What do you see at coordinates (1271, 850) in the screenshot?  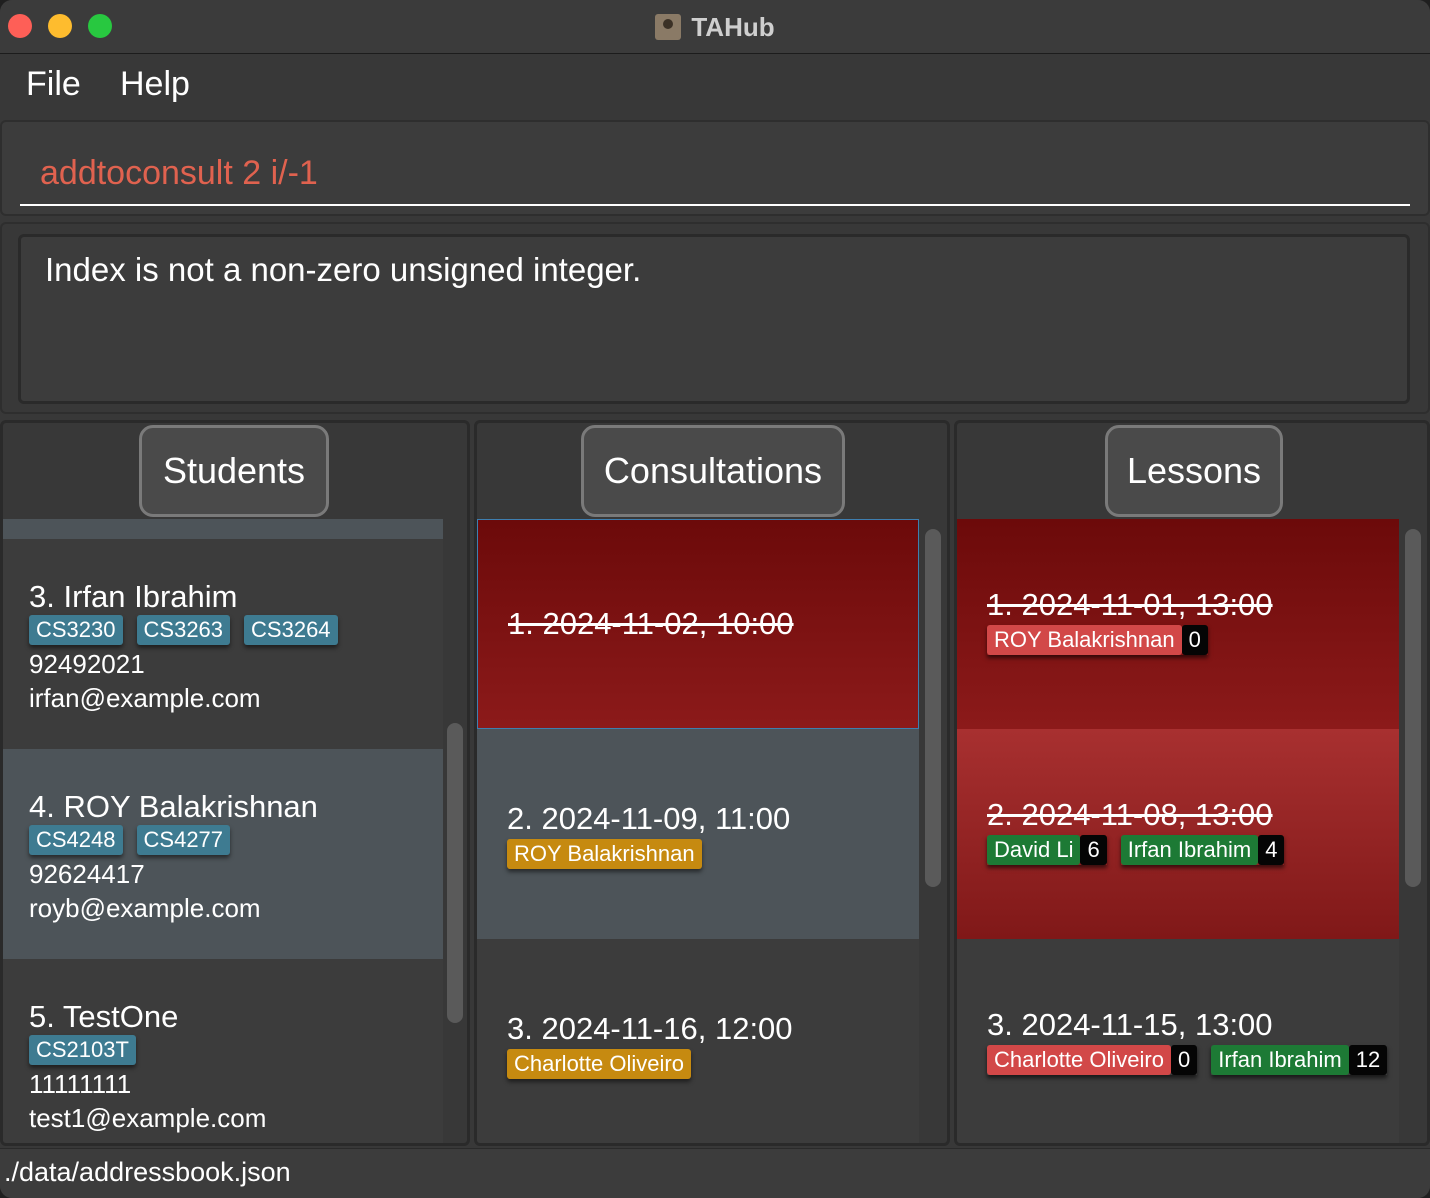 I see `participation-count: 4` at bounding box center [1271, 850].